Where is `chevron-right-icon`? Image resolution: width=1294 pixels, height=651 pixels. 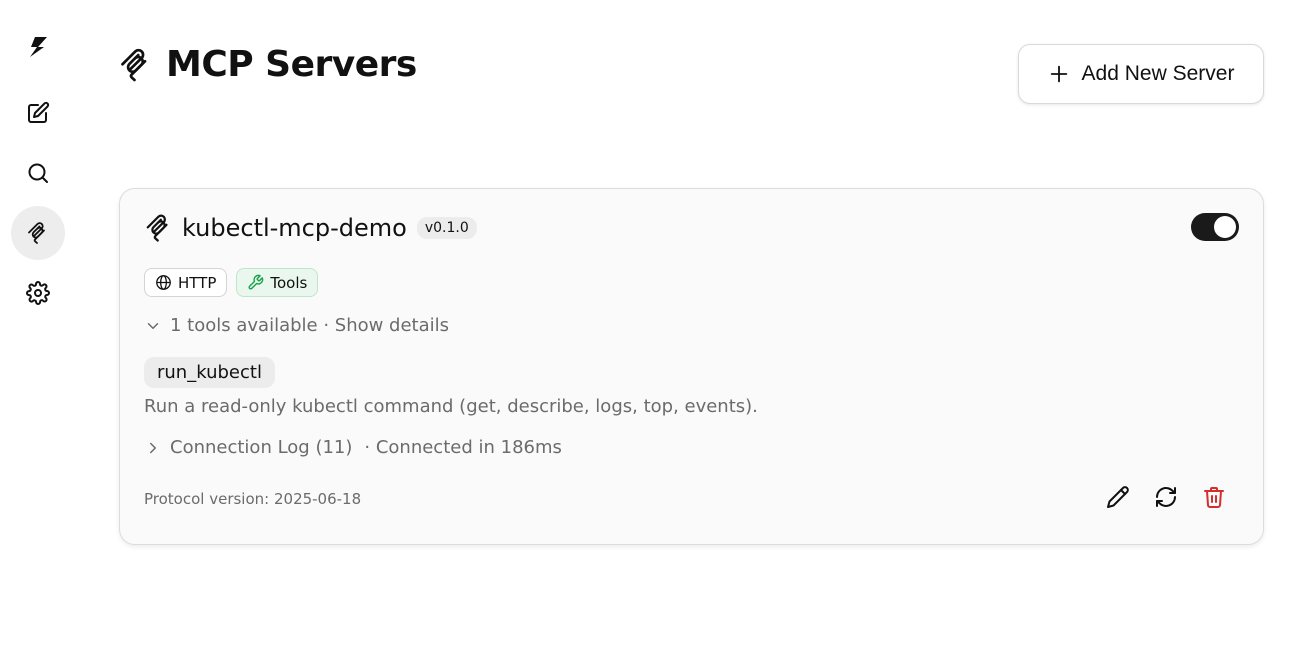 chevron-right-icon is located at coordinates (153, 447).